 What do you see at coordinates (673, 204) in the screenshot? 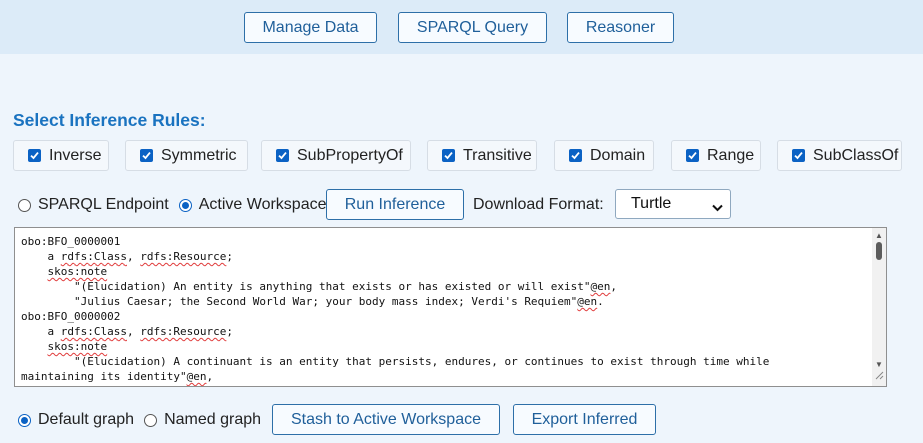
I see `download-format-select: Turtle` at bounding box center [673, 204].